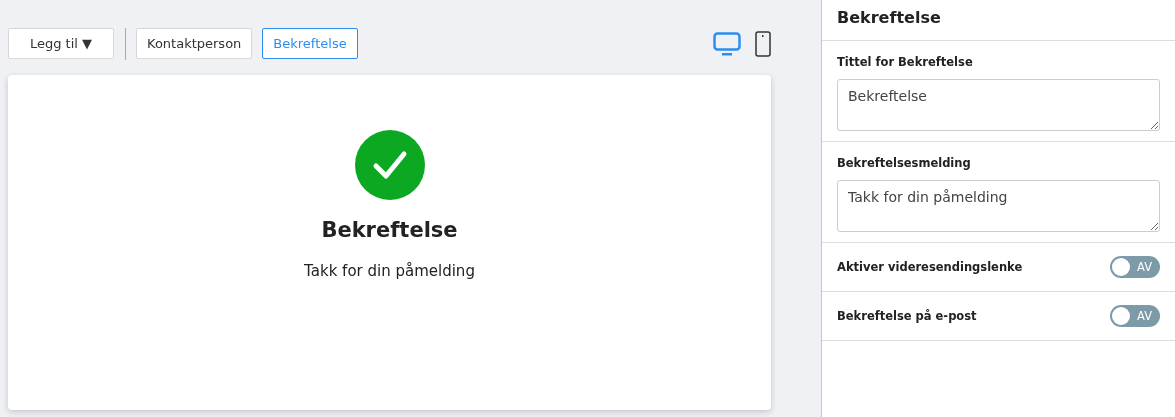  I want to click on tab: Kontaktperson, so click(194, 43).